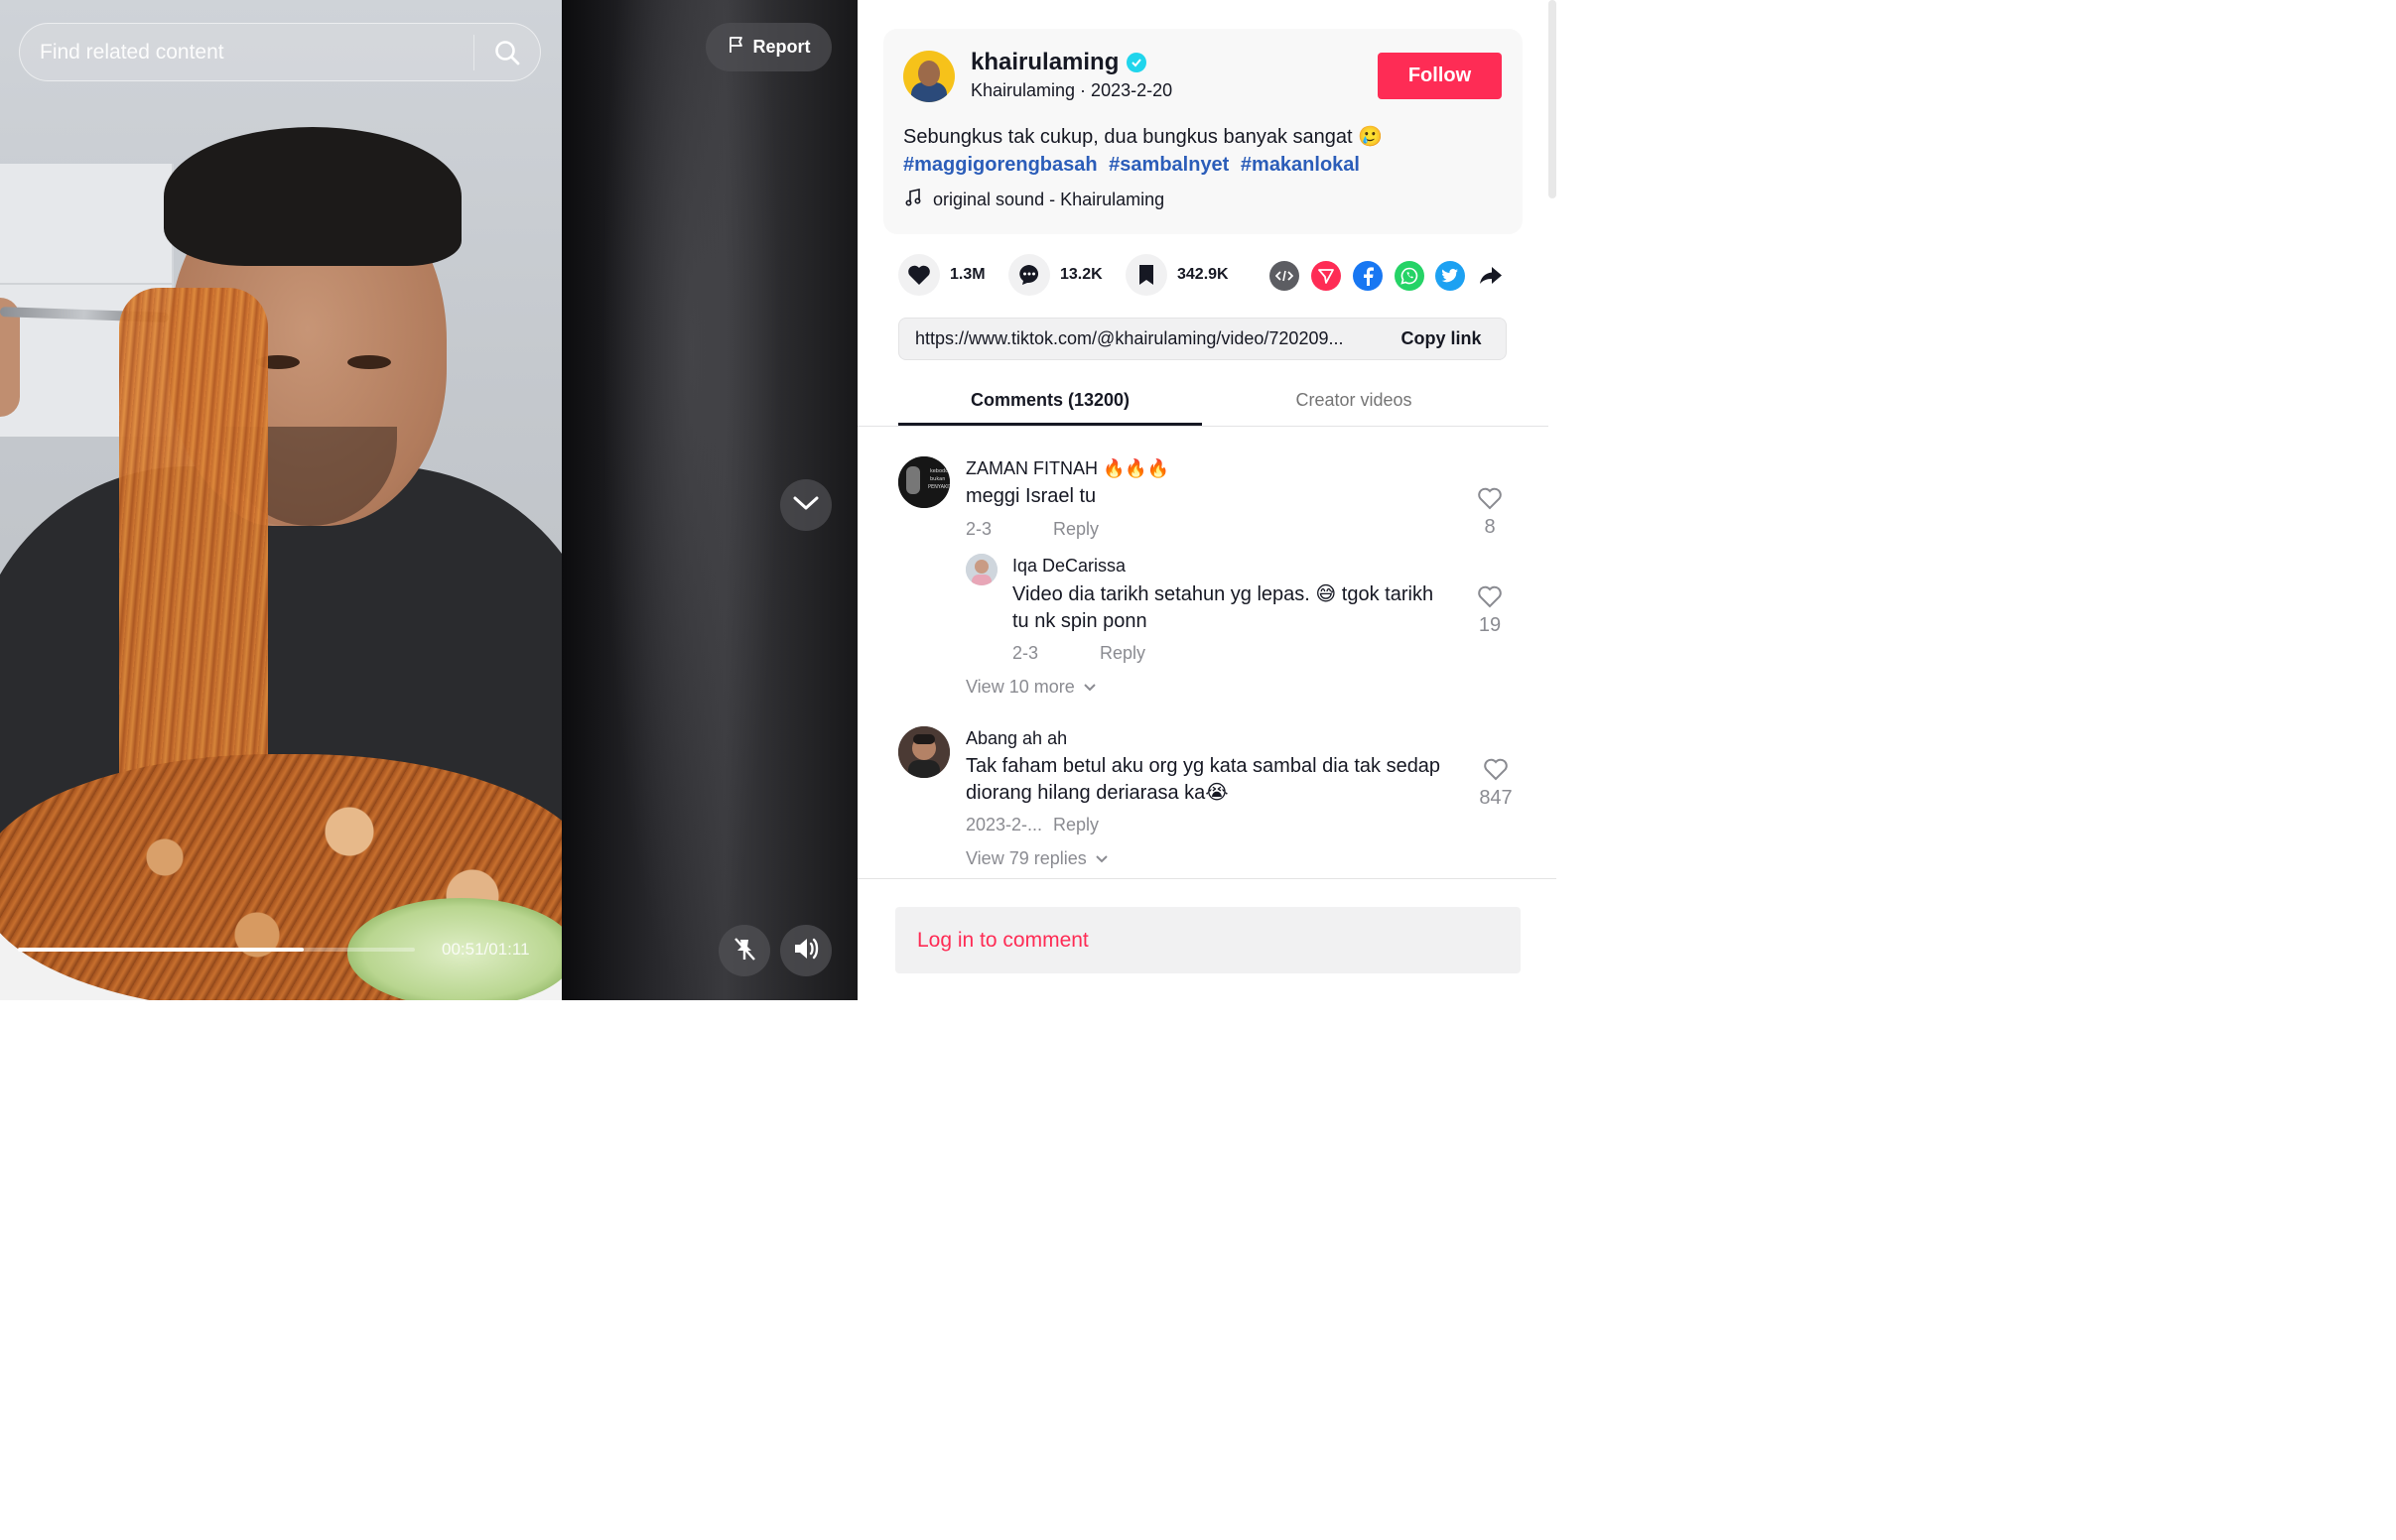 The width and height of the screenshot is (2396, 1540). What do you see at coordinates (1203, 274) in the screenshot?
I see `save-count: 342.9K` at bounding box center [1203, 274].